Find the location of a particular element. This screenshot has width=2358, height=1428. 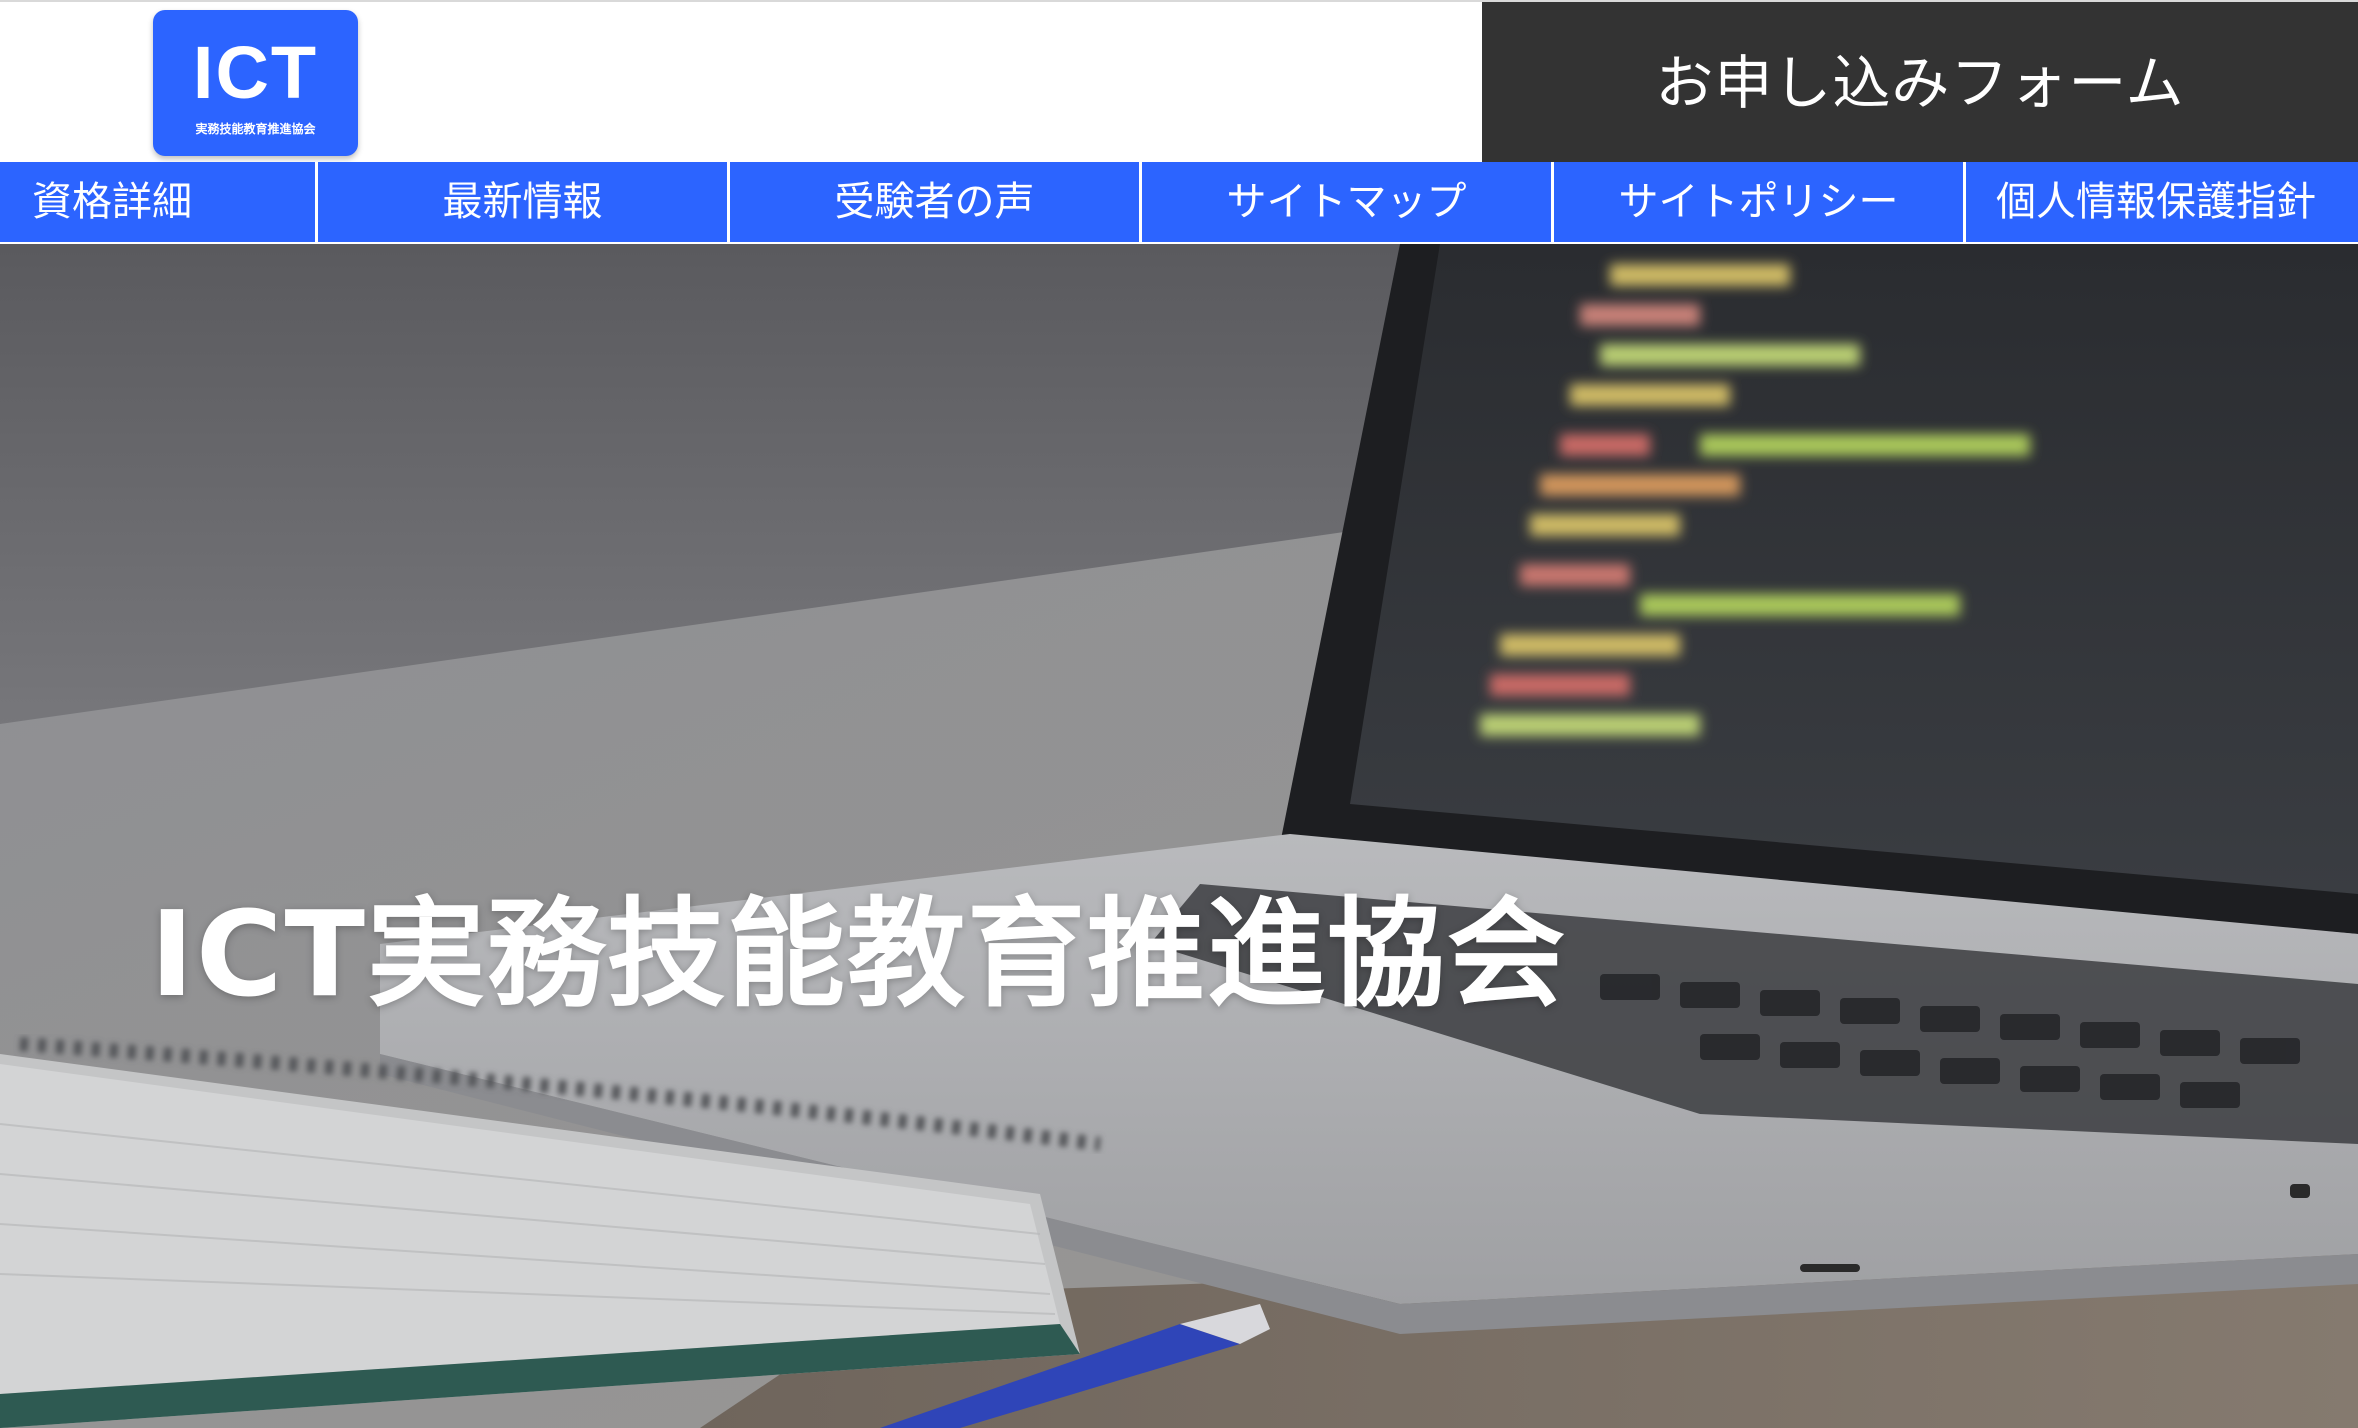

site-logo: ICT 実務技能教育推進協会 is located at coordinates (255, 83).